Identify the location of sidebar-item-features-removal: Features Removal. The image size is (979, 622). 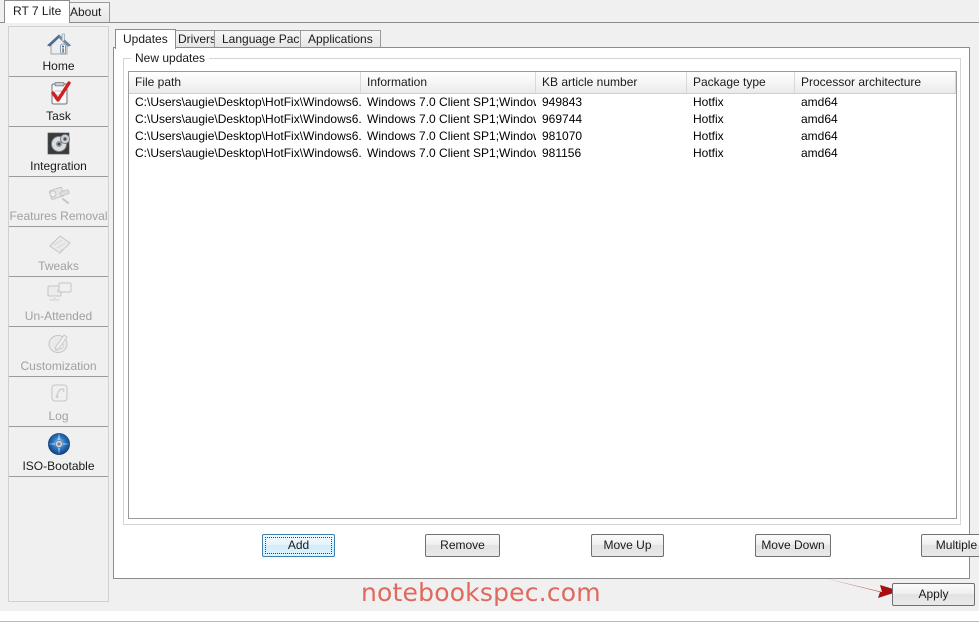
(58, 202).